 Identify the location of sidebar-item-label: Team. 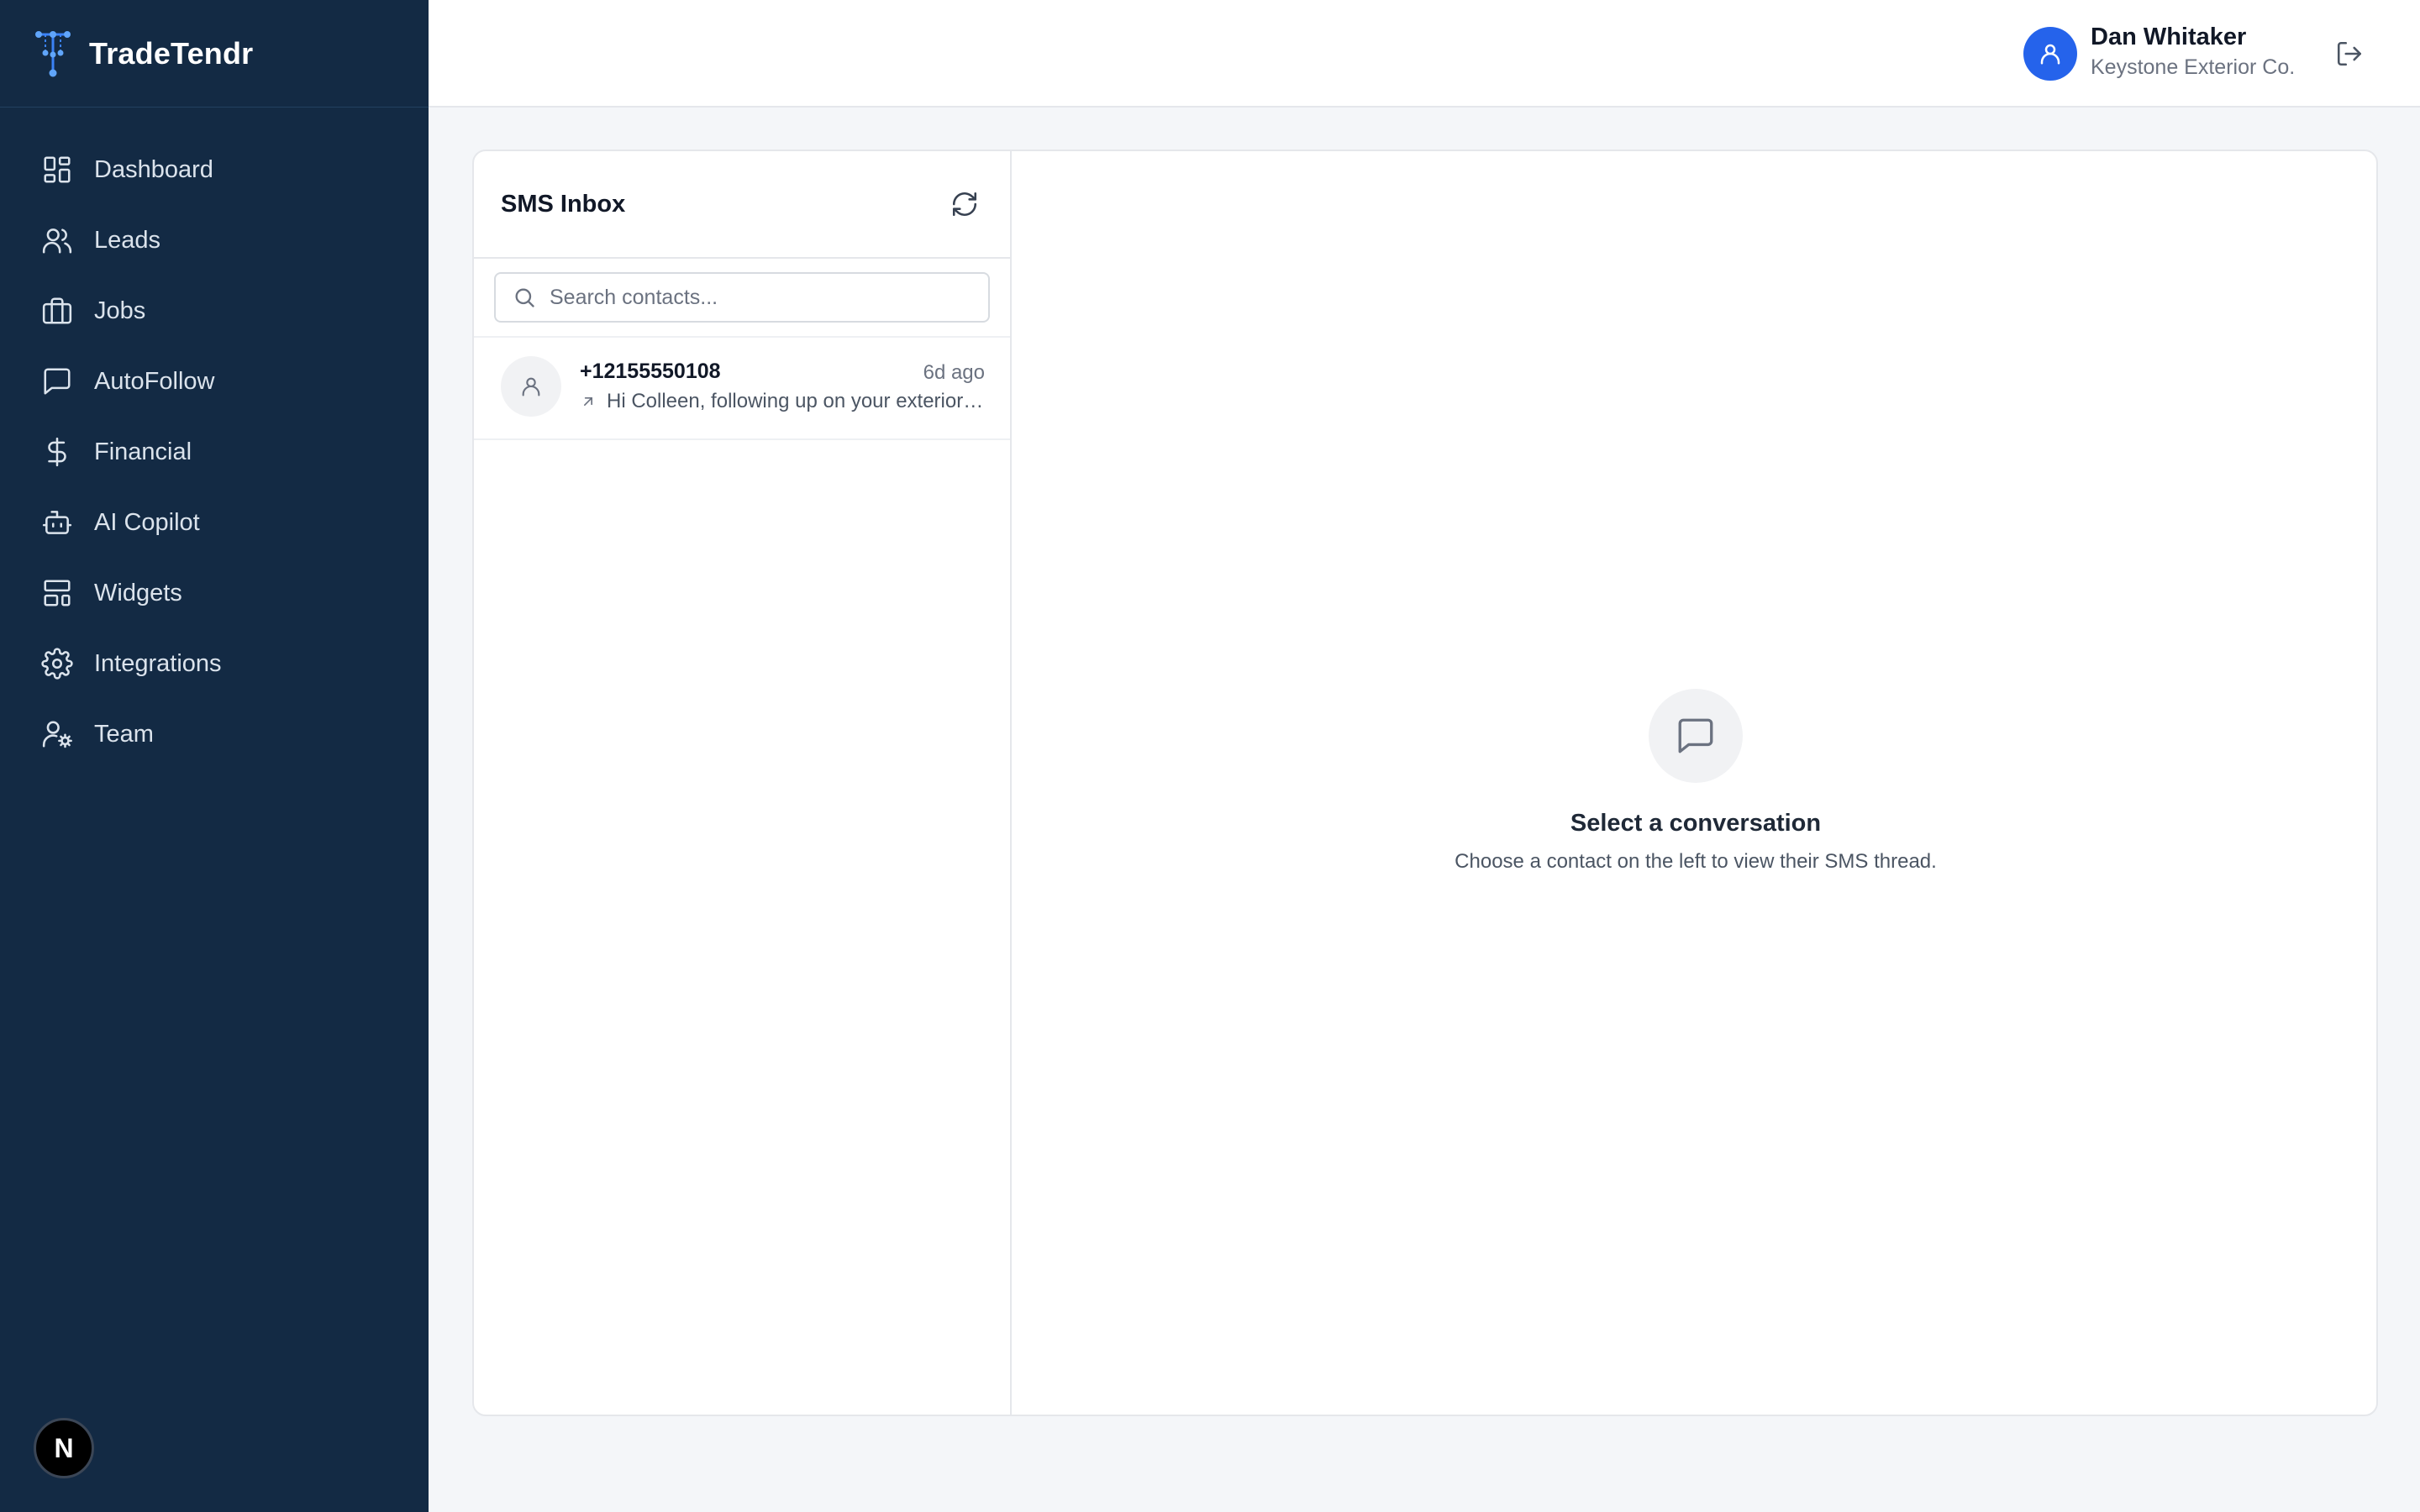
(124, 734).